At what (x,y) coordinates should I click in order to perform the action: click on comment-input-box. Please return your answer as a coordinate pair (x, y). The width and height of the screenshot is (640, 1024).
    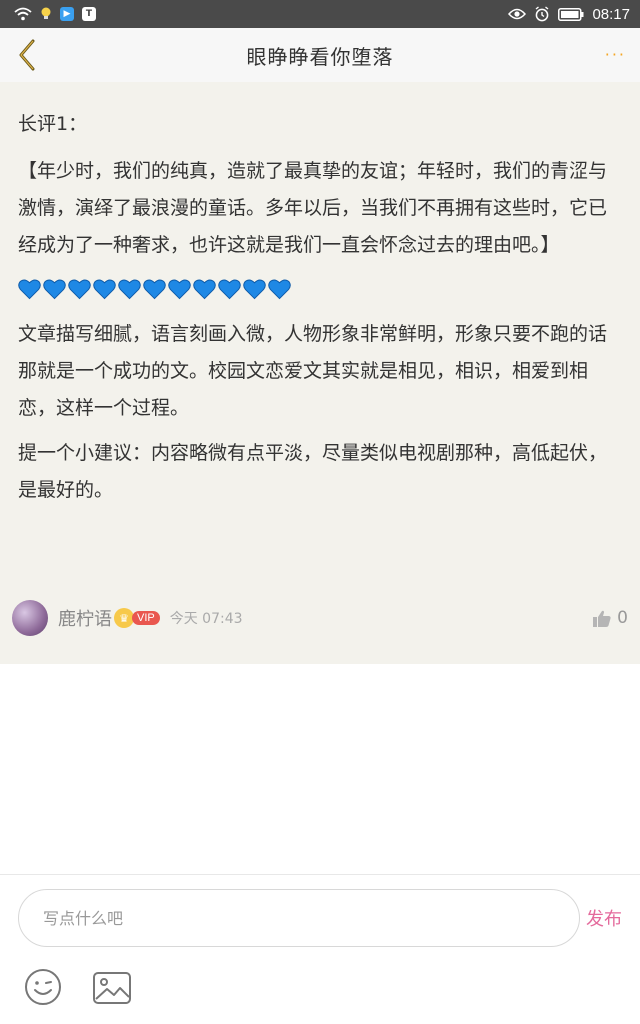
    Looking at the image, I should click on (299, 918).